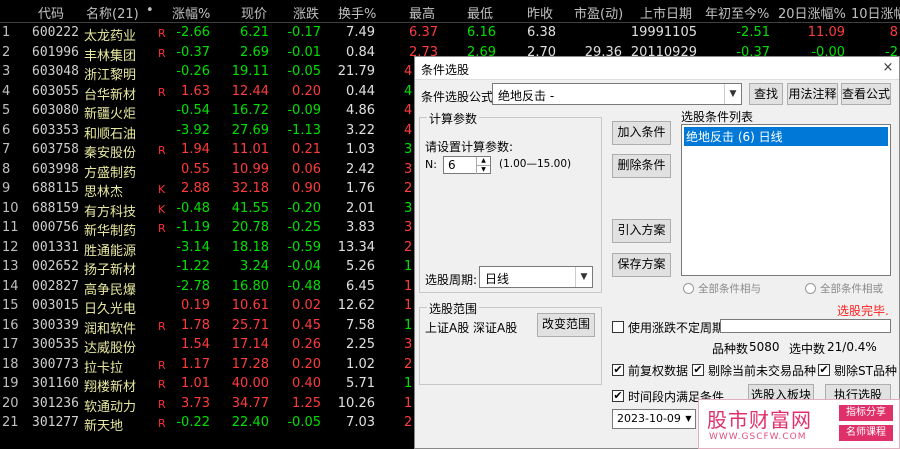  I want to click on change-range-button: 改变范围, so click(566, 325).